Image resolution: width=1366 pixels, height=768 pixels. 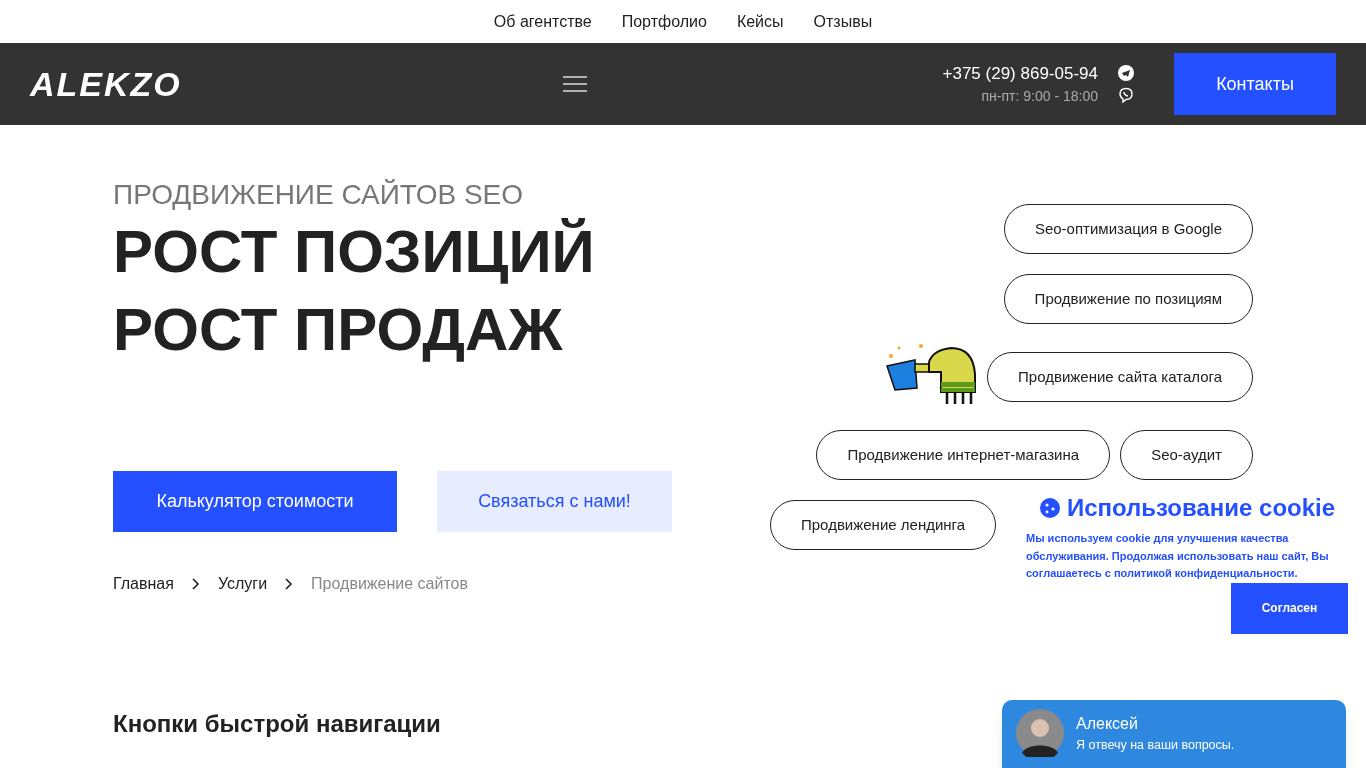 I want to click on menu-icon, so click(x=575, y=84).